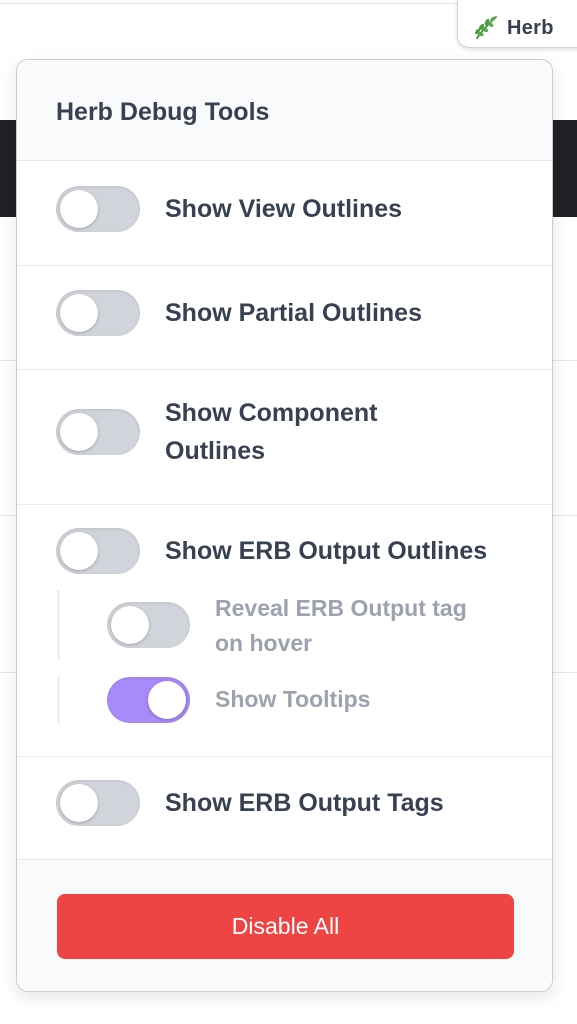  What do you see at coordinates (284, 110) in the screenshot?
I see `panel-header: Herb Debug Tools` at bounding box center [284, 110].